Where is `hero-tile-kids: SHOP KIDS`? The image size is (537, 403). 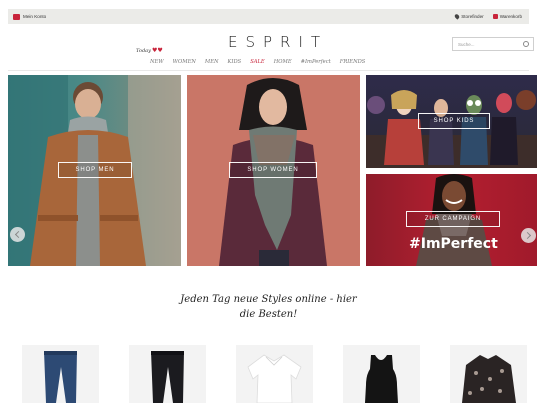
hero-tile-kids: SHOP KIDS is located at coordinates (451, 121).